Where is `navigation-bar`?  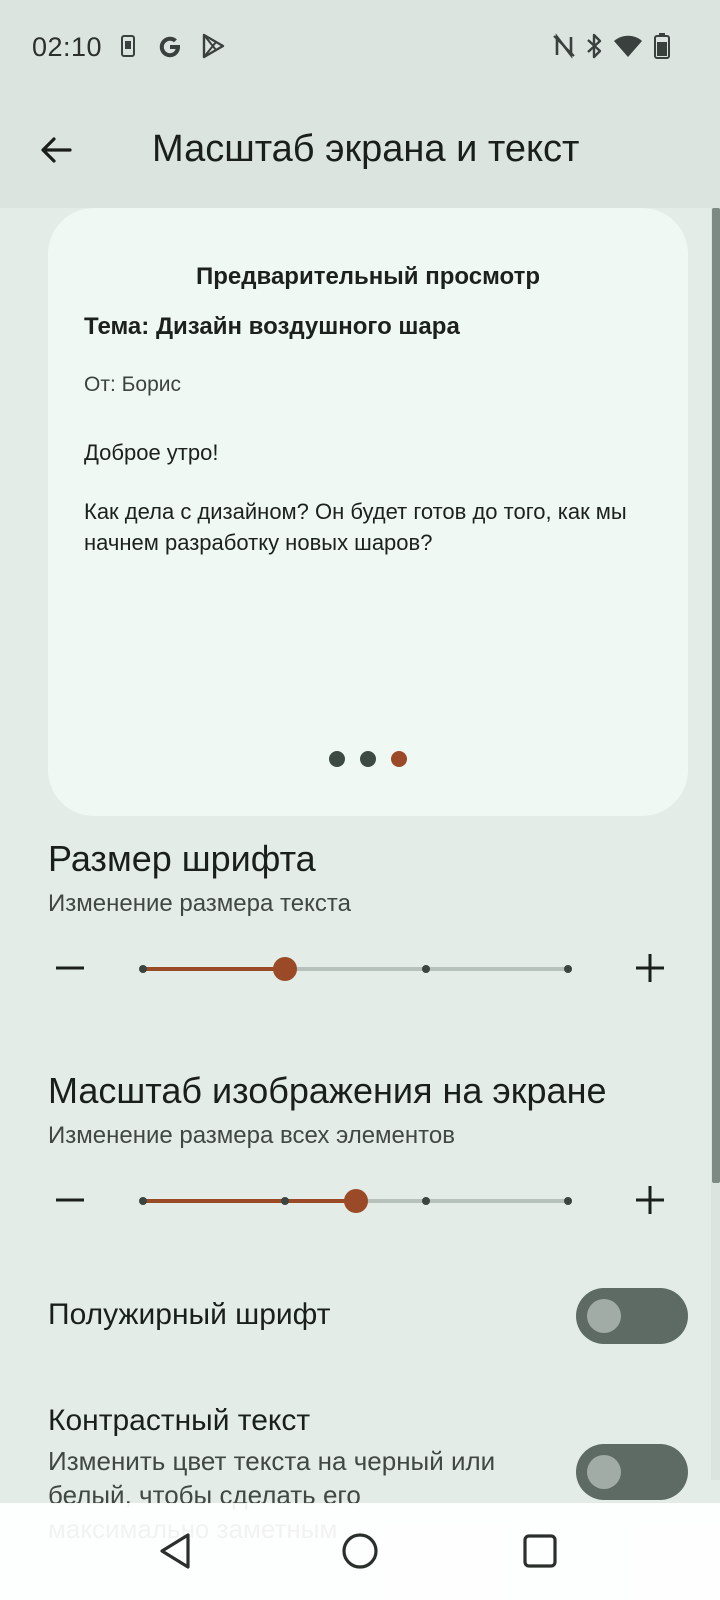 navigation-bar is located at coordinates (360, 1551).